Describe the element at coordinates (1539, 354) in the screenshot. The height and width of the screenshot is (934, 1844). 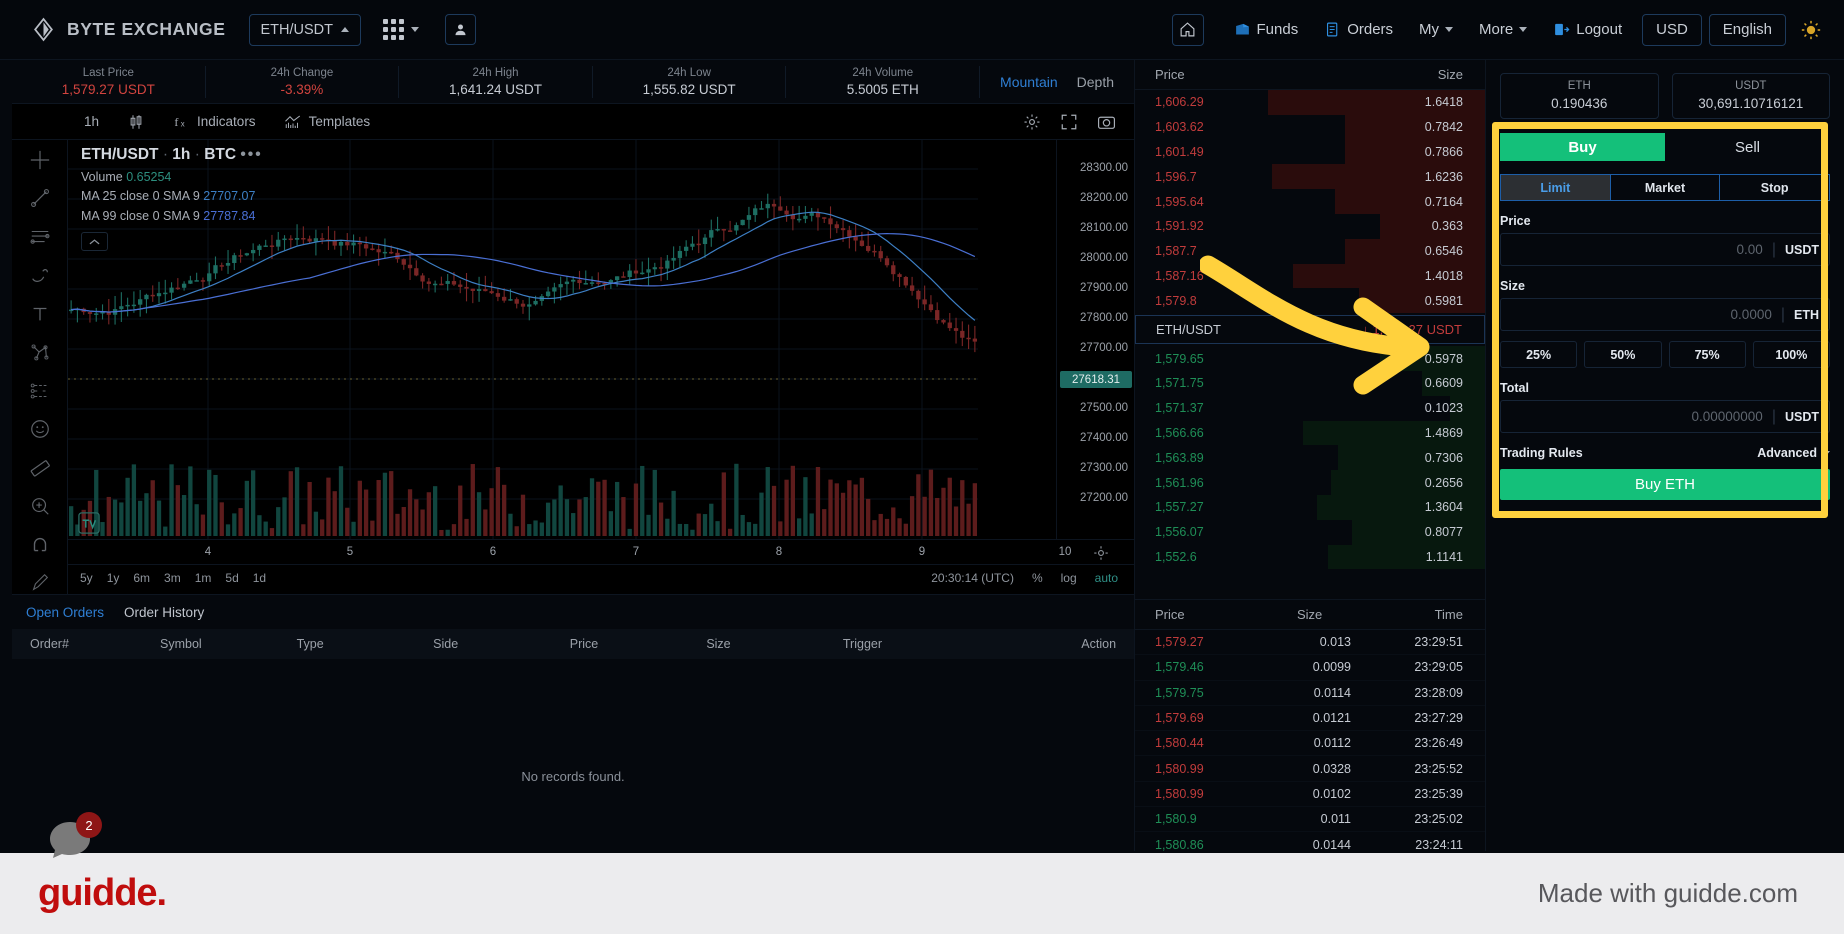
I see `percent-25-button: 25%` at that location.